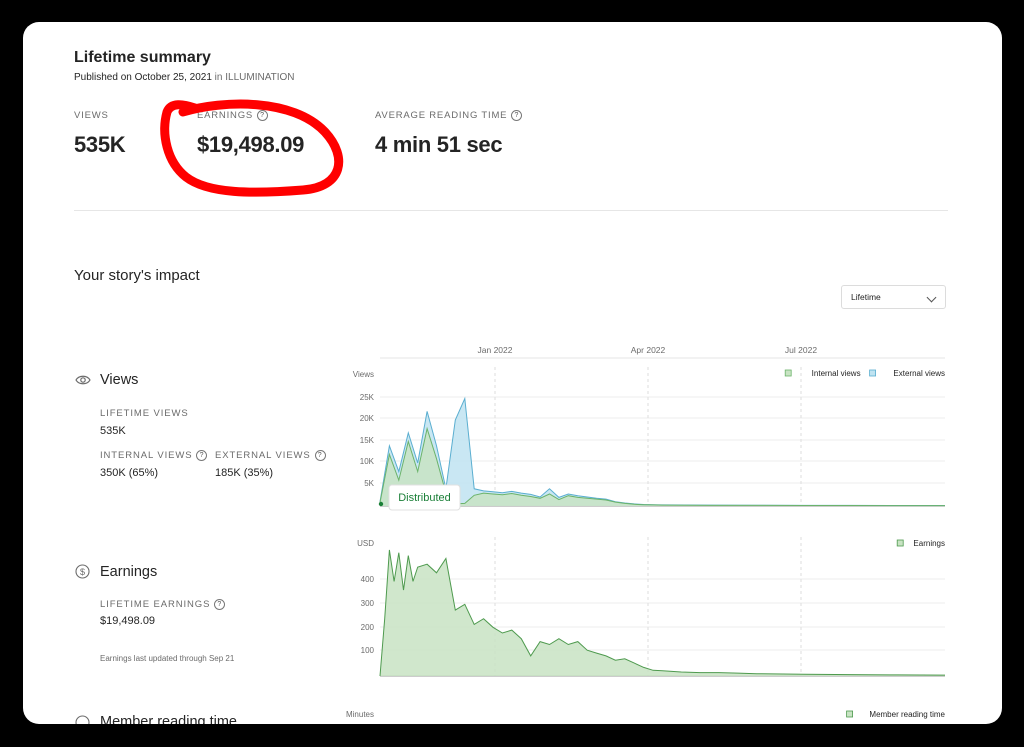  Describe the element at coordinates (360, 714) in the screenshot. I see `y-axis-label: Minutes` at that location.